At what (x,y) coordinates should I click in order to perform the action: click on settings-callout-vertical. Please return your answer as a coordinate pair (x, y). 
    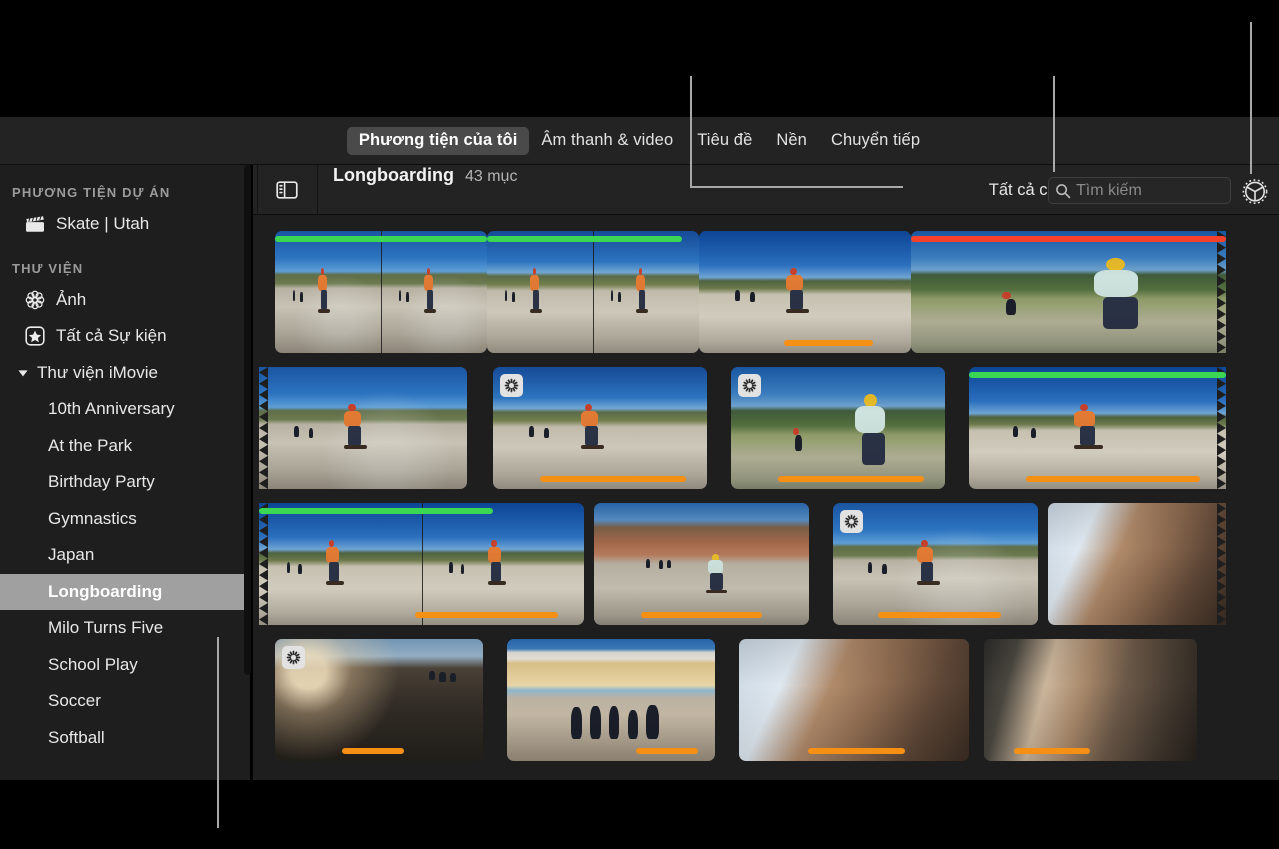
    Looking at the image, I should click on (1251, 98).